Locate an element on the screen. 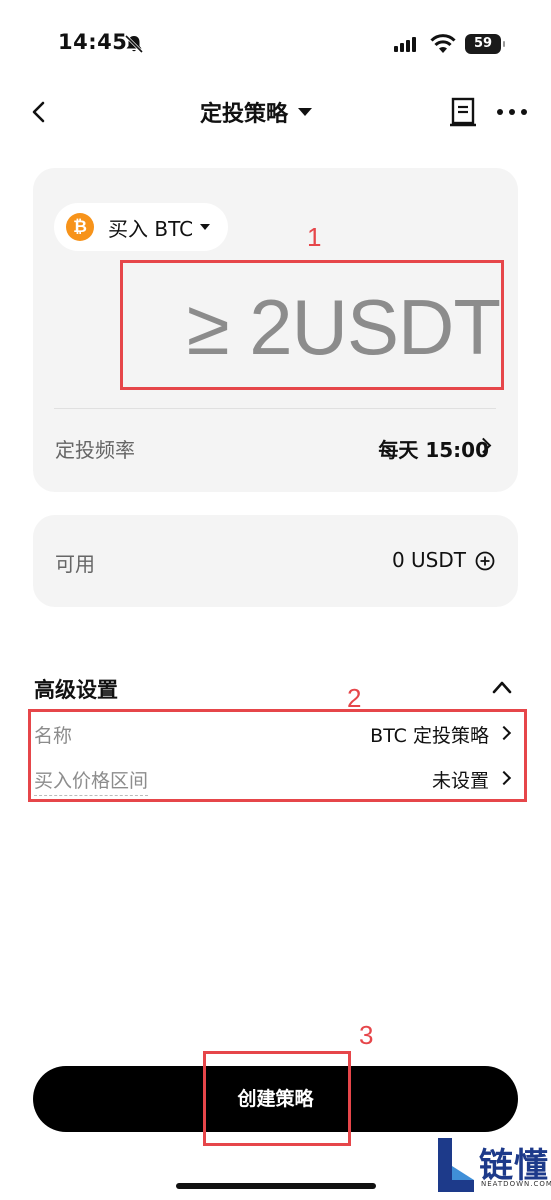  signal-icon is located at coordinates (405, 44).